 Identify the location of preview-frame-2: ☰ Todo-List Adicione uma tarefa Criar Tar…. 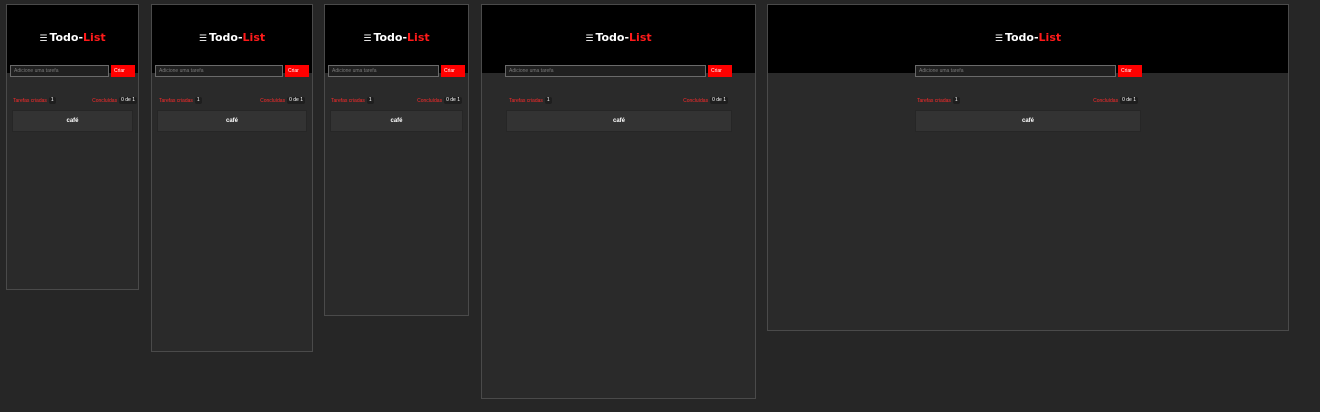
(232, 178).